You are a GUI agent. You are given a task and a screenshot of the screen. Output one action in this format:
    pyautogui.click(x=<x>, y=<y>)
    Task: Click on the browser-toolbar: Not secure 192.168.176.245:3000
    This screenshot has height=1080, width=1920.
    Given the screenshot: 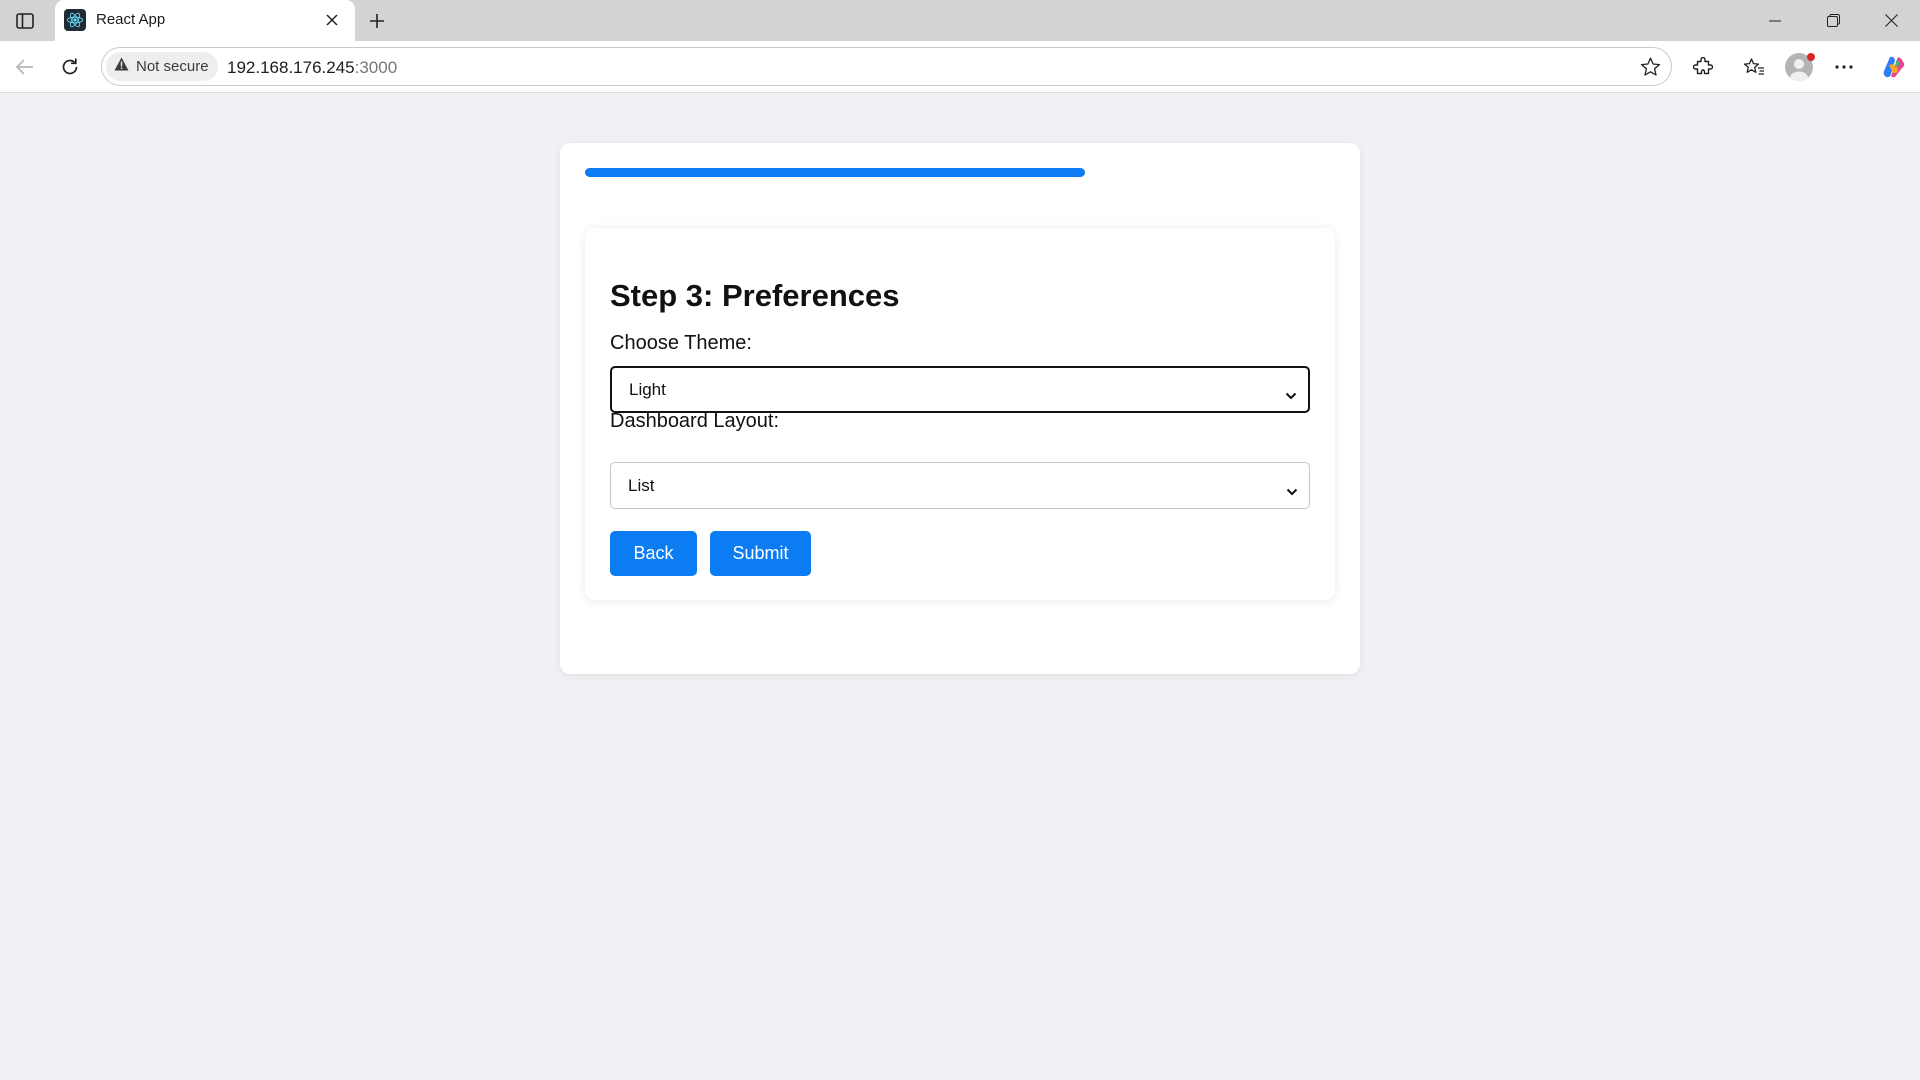 What is the action you would take?
    pyautogui.click(x=960, y=67)
    